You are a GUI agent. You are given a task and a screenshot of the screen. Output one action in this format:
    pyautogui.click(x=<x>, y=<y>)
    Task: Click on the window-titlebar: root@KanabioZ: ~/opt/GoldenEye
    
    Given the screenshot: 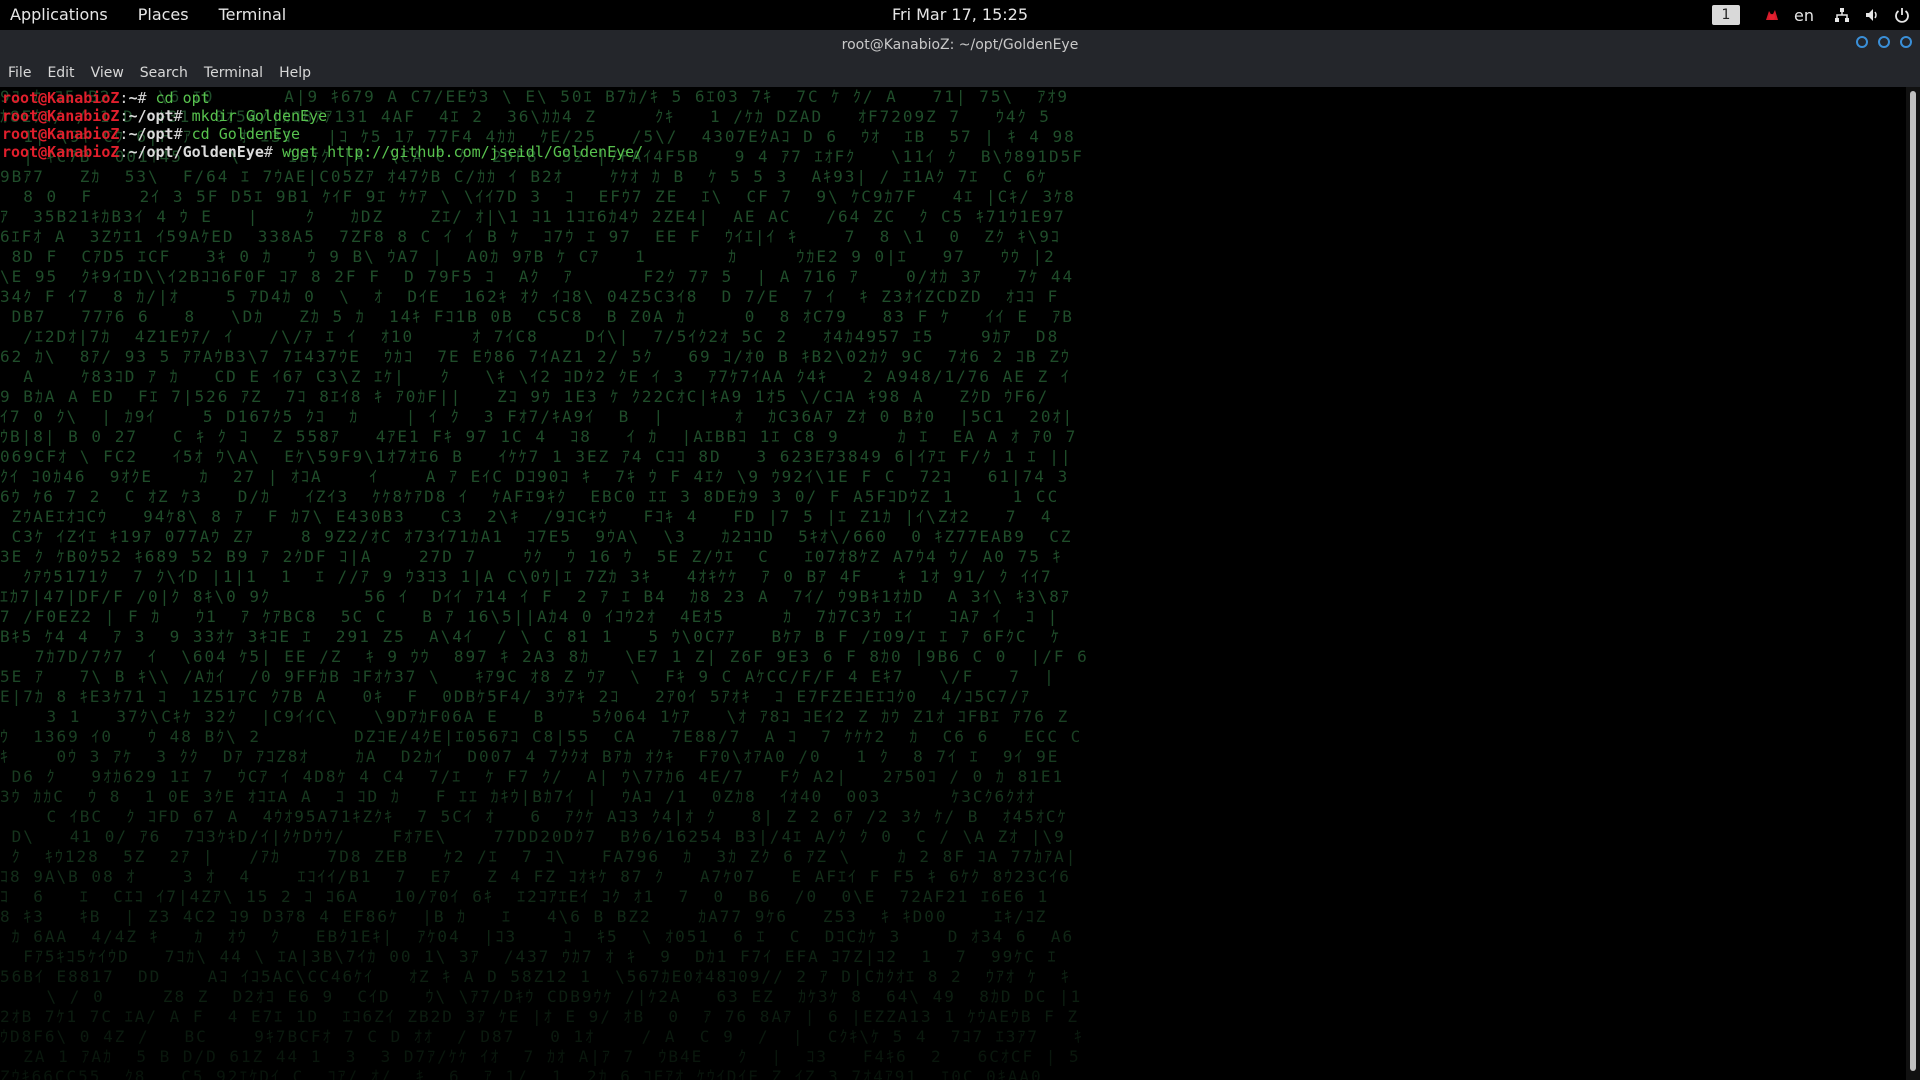 What is the action you would take?
    pyautogui.click(x=960, y=45)
    